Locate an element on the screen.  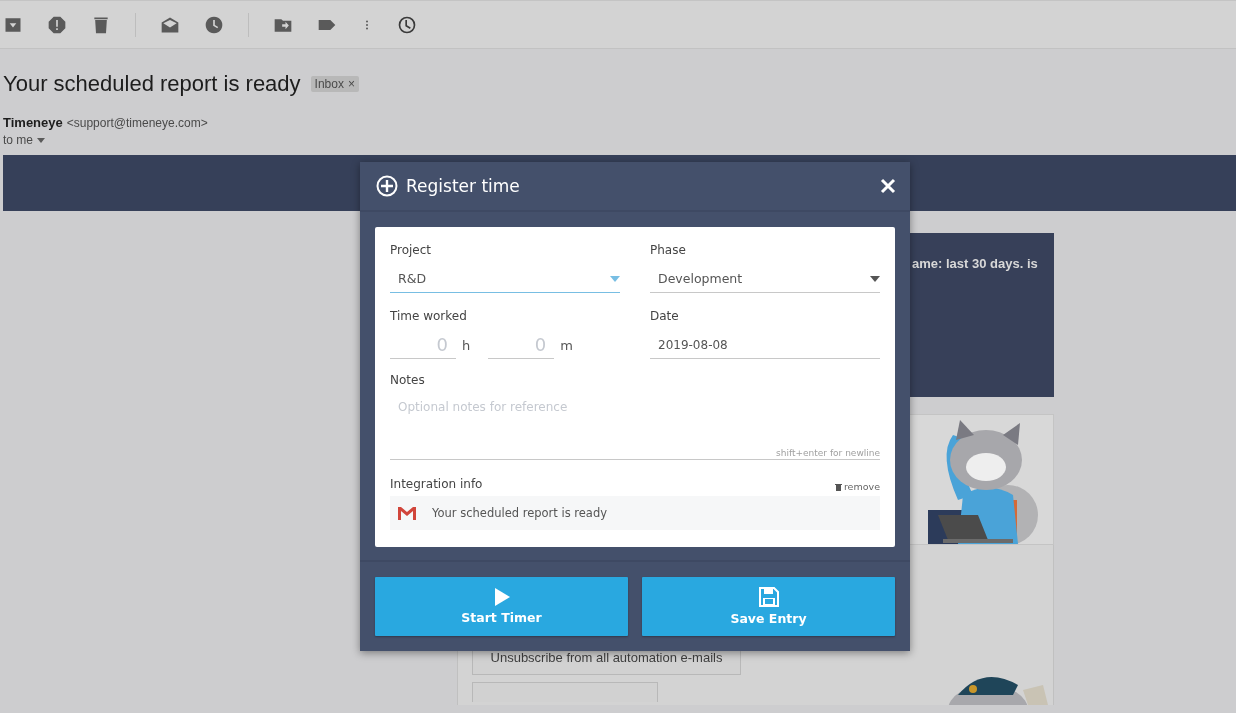
field-label: Notes is located at coordinates (408, 380).